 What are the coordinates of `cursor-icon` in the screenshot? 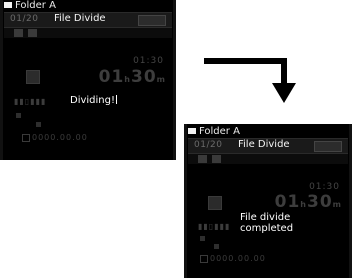 It's located at (117, 99).